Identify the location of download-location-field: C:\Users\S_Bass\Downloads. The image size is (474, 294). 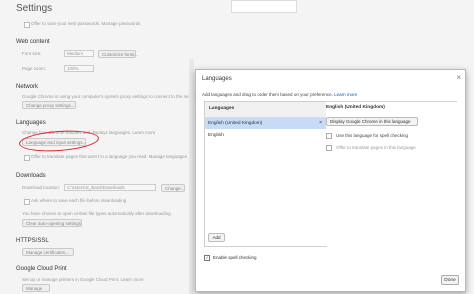
(110, 187).